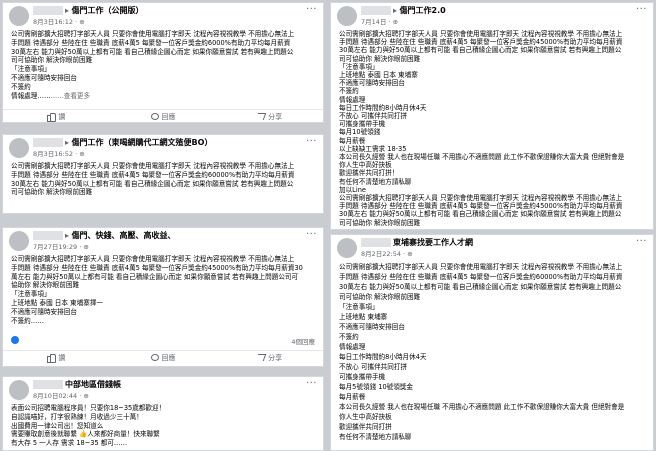  What do you see at coordinates (120, 235) in the screenshot?
I see `group-name: ▸ 傷門、快錢、高壓、高收益、` at bounding box center [120, 235].